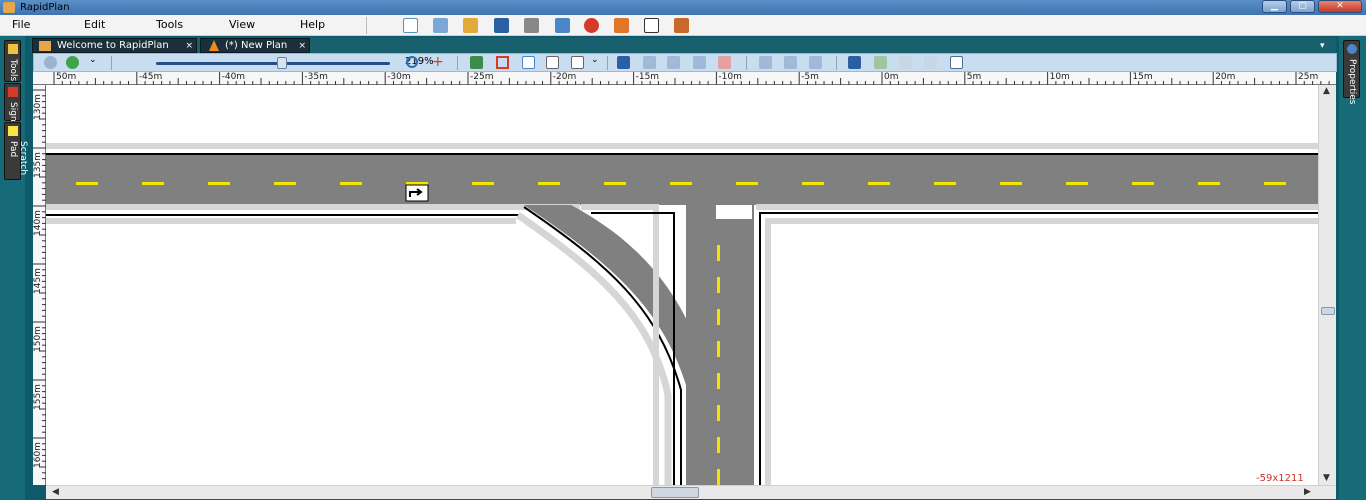 This screenshot has height=500, width=1366. What do you see at coordinates (651, 25) in the screenshot?
I see `check-icon` at bounding box center [651, 25].